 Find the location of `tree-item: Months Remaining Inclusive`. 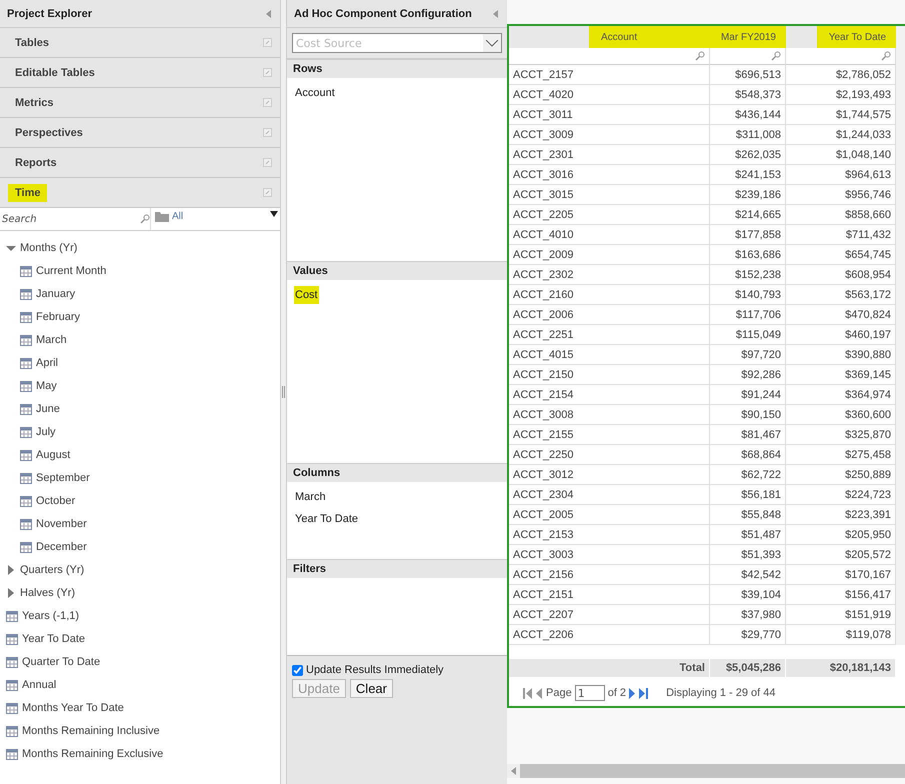

tree-item: Months Remaining Inclusive is located at coordinates (91, 730).